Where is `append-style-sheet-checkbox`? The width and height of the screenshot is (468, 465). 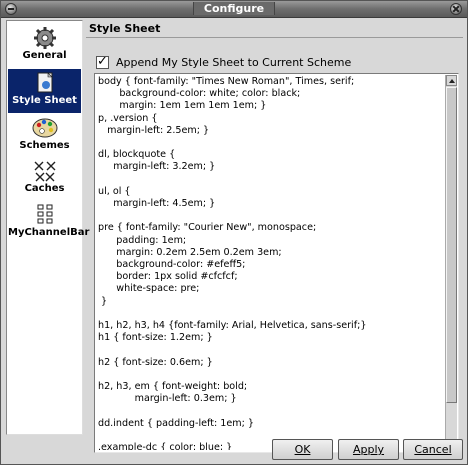 append-style-sheet-checkbox is located at coordinates (102, 61).